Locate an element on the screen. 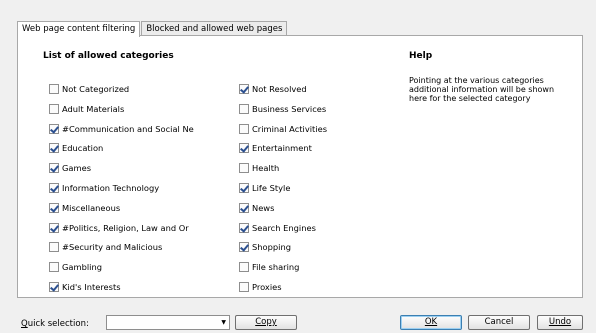 The width and height of the screenshot is (596, 333). category-security-and-malicious: #Security and Malicious is located at coordinates (121, 247).